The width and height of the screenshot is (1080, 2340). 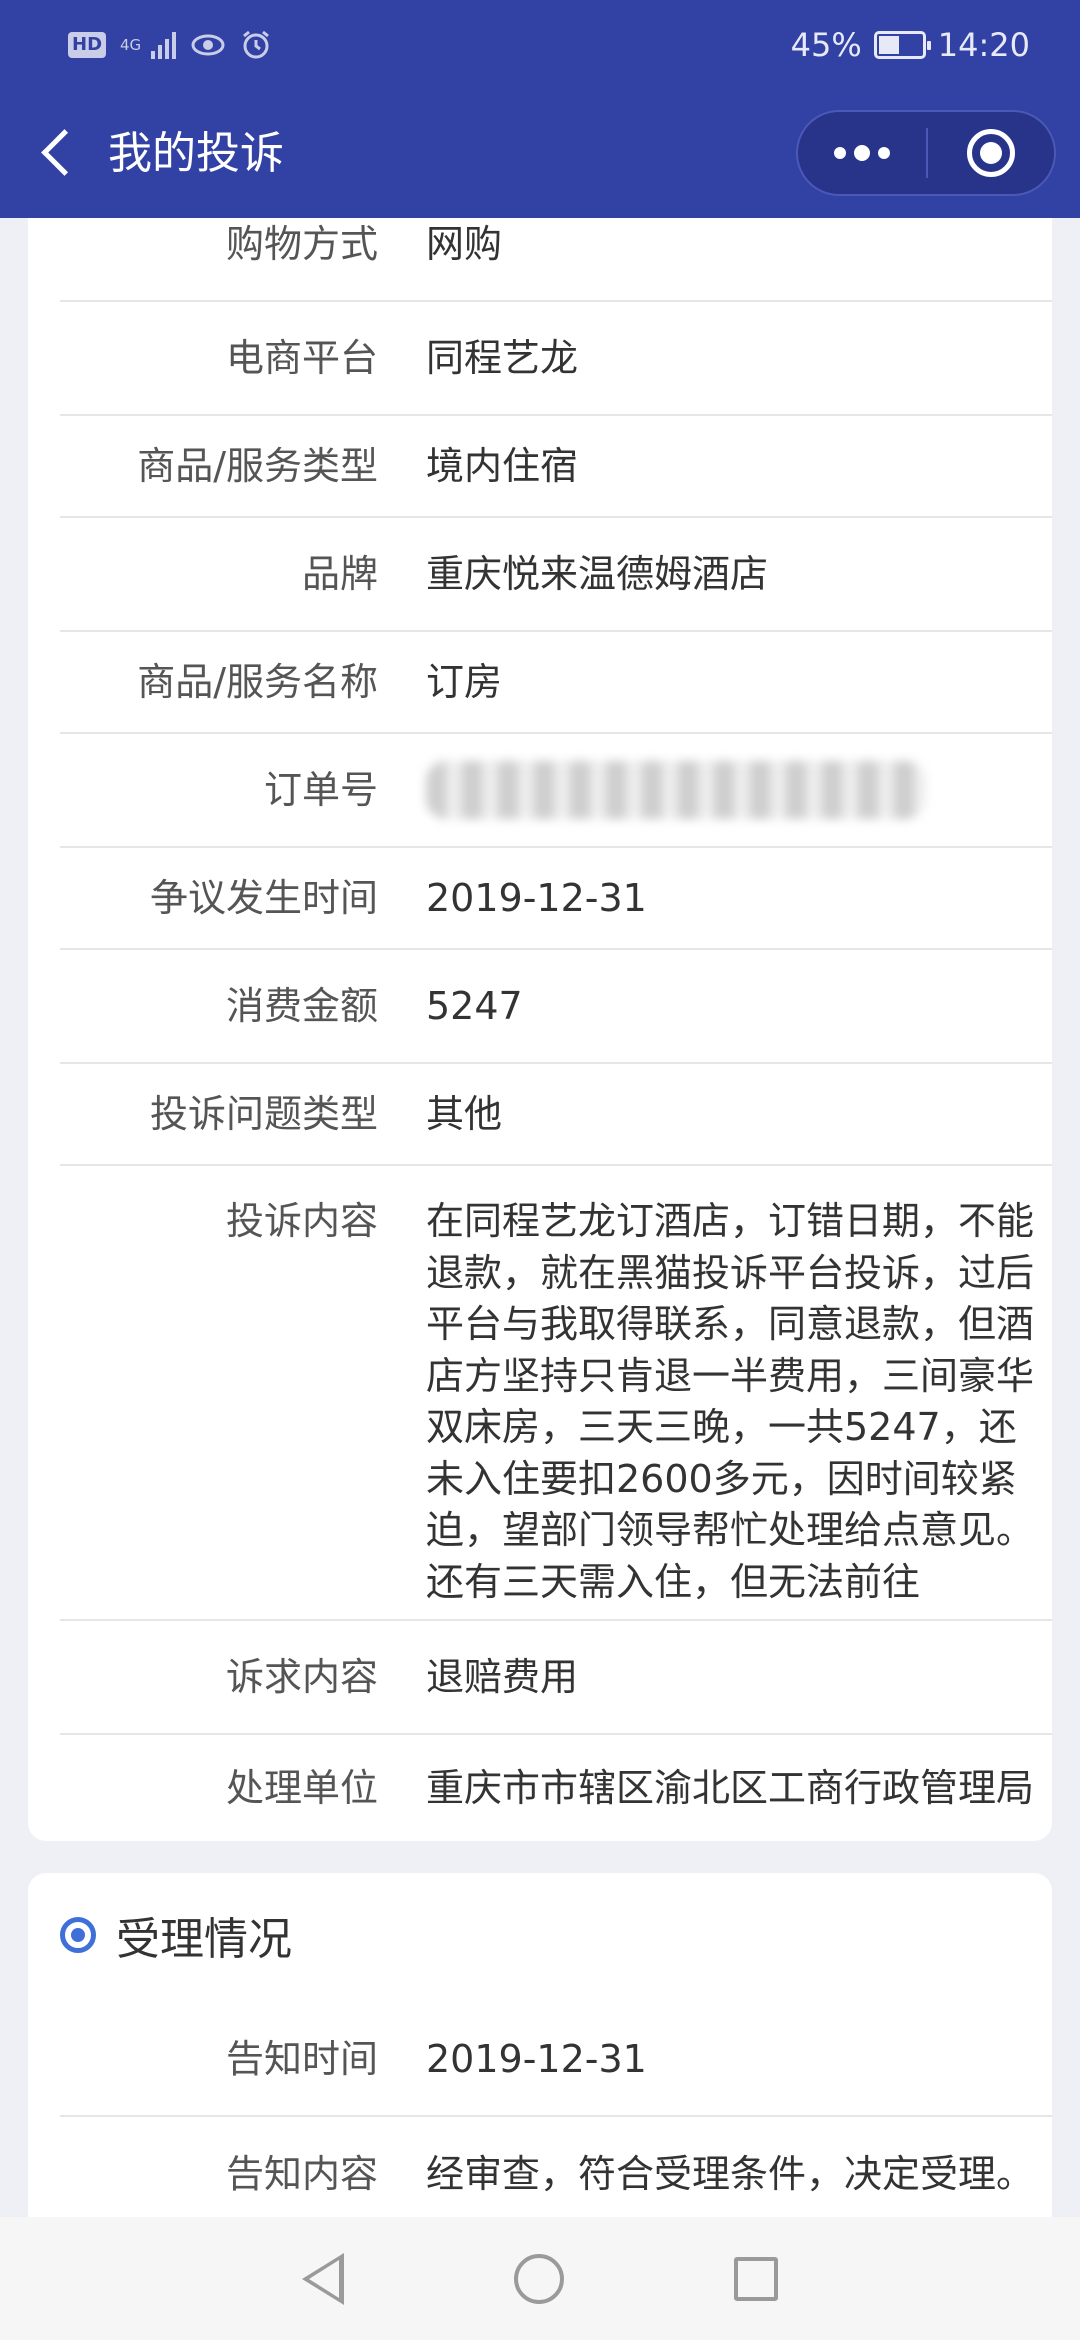 I want to click on detail-row: 品牌 重庆悦来温德姆酒店, so click(x=556, y=575).